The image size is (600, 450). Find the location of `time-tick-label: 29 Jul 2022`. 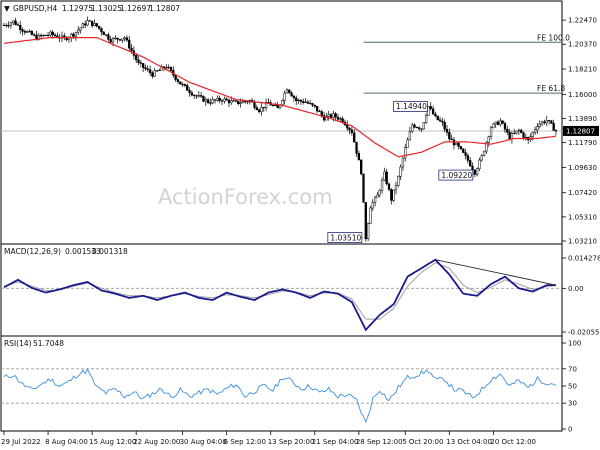

time-tick-label: 29 Jul 2022 is located at coordinates (21, 442).